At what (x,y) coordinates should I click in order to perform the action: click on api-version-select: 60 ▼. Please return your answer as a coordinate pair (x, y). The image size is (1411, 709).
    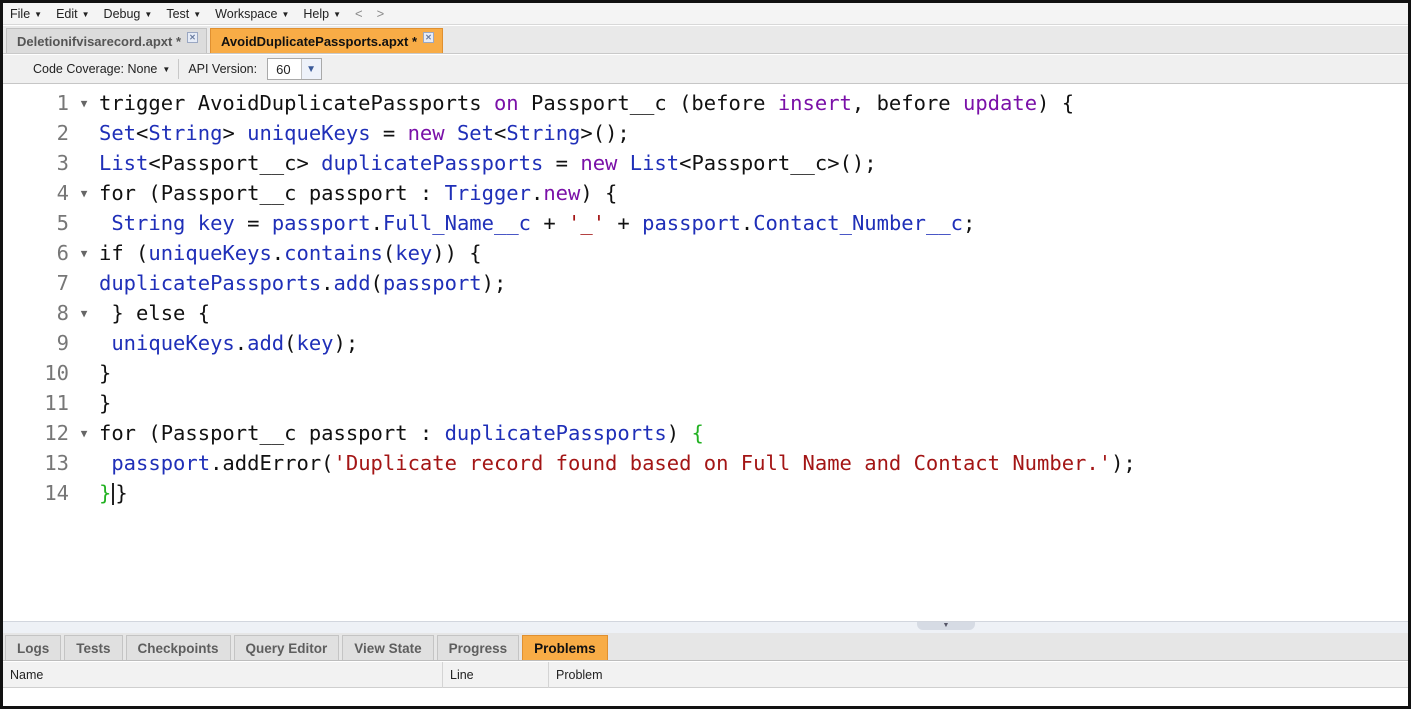
    Looking at the image, I should click on (294, 69).